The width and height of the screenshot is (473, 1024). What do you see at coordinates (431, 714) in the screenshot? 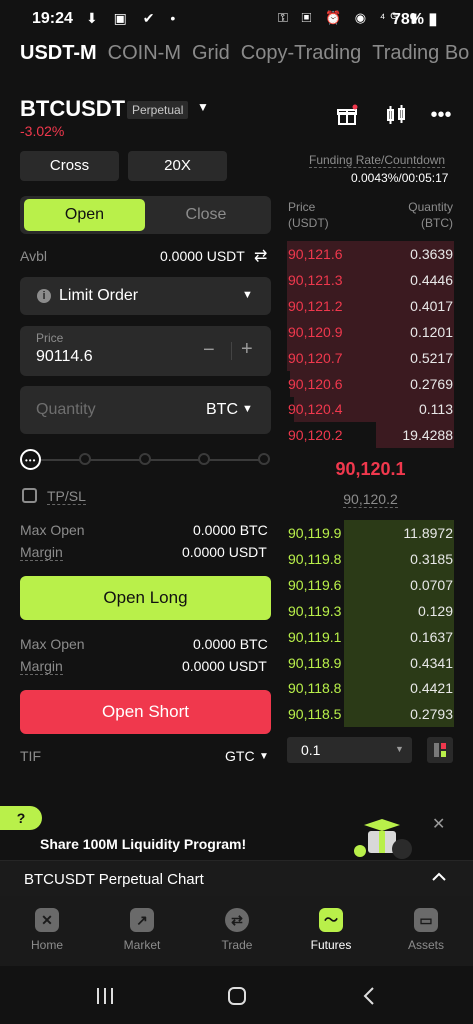
I see `bid-quantity: 0.2793` at bounding box center [431, 714].